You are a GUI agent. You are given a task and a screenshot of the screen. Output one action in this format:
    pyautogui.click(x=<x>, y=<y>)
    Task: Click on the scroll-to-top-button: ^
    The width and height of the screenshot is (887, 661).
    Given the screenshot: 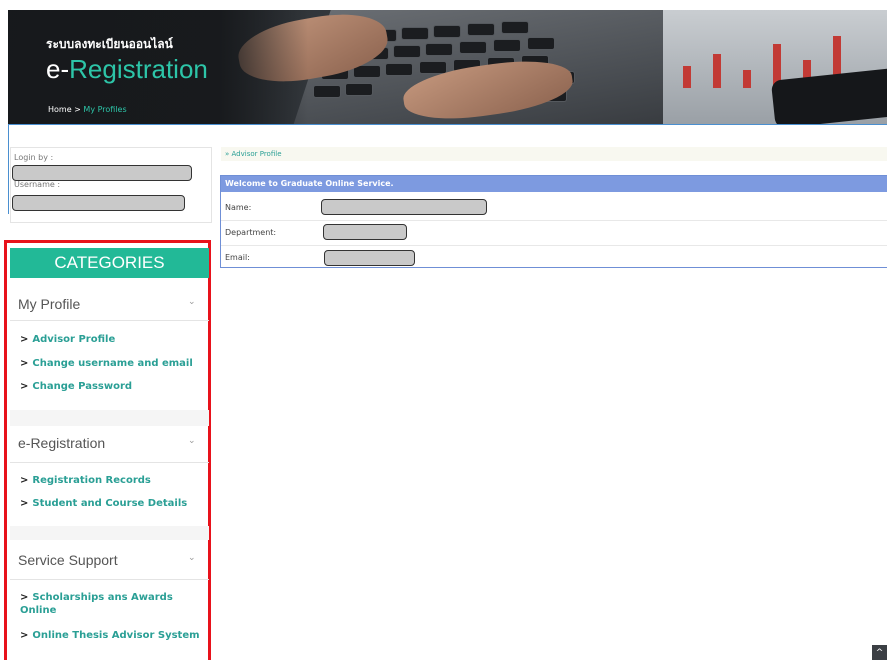 What is the action you would take?
    pyautogui.click(x=879, y=652)
    